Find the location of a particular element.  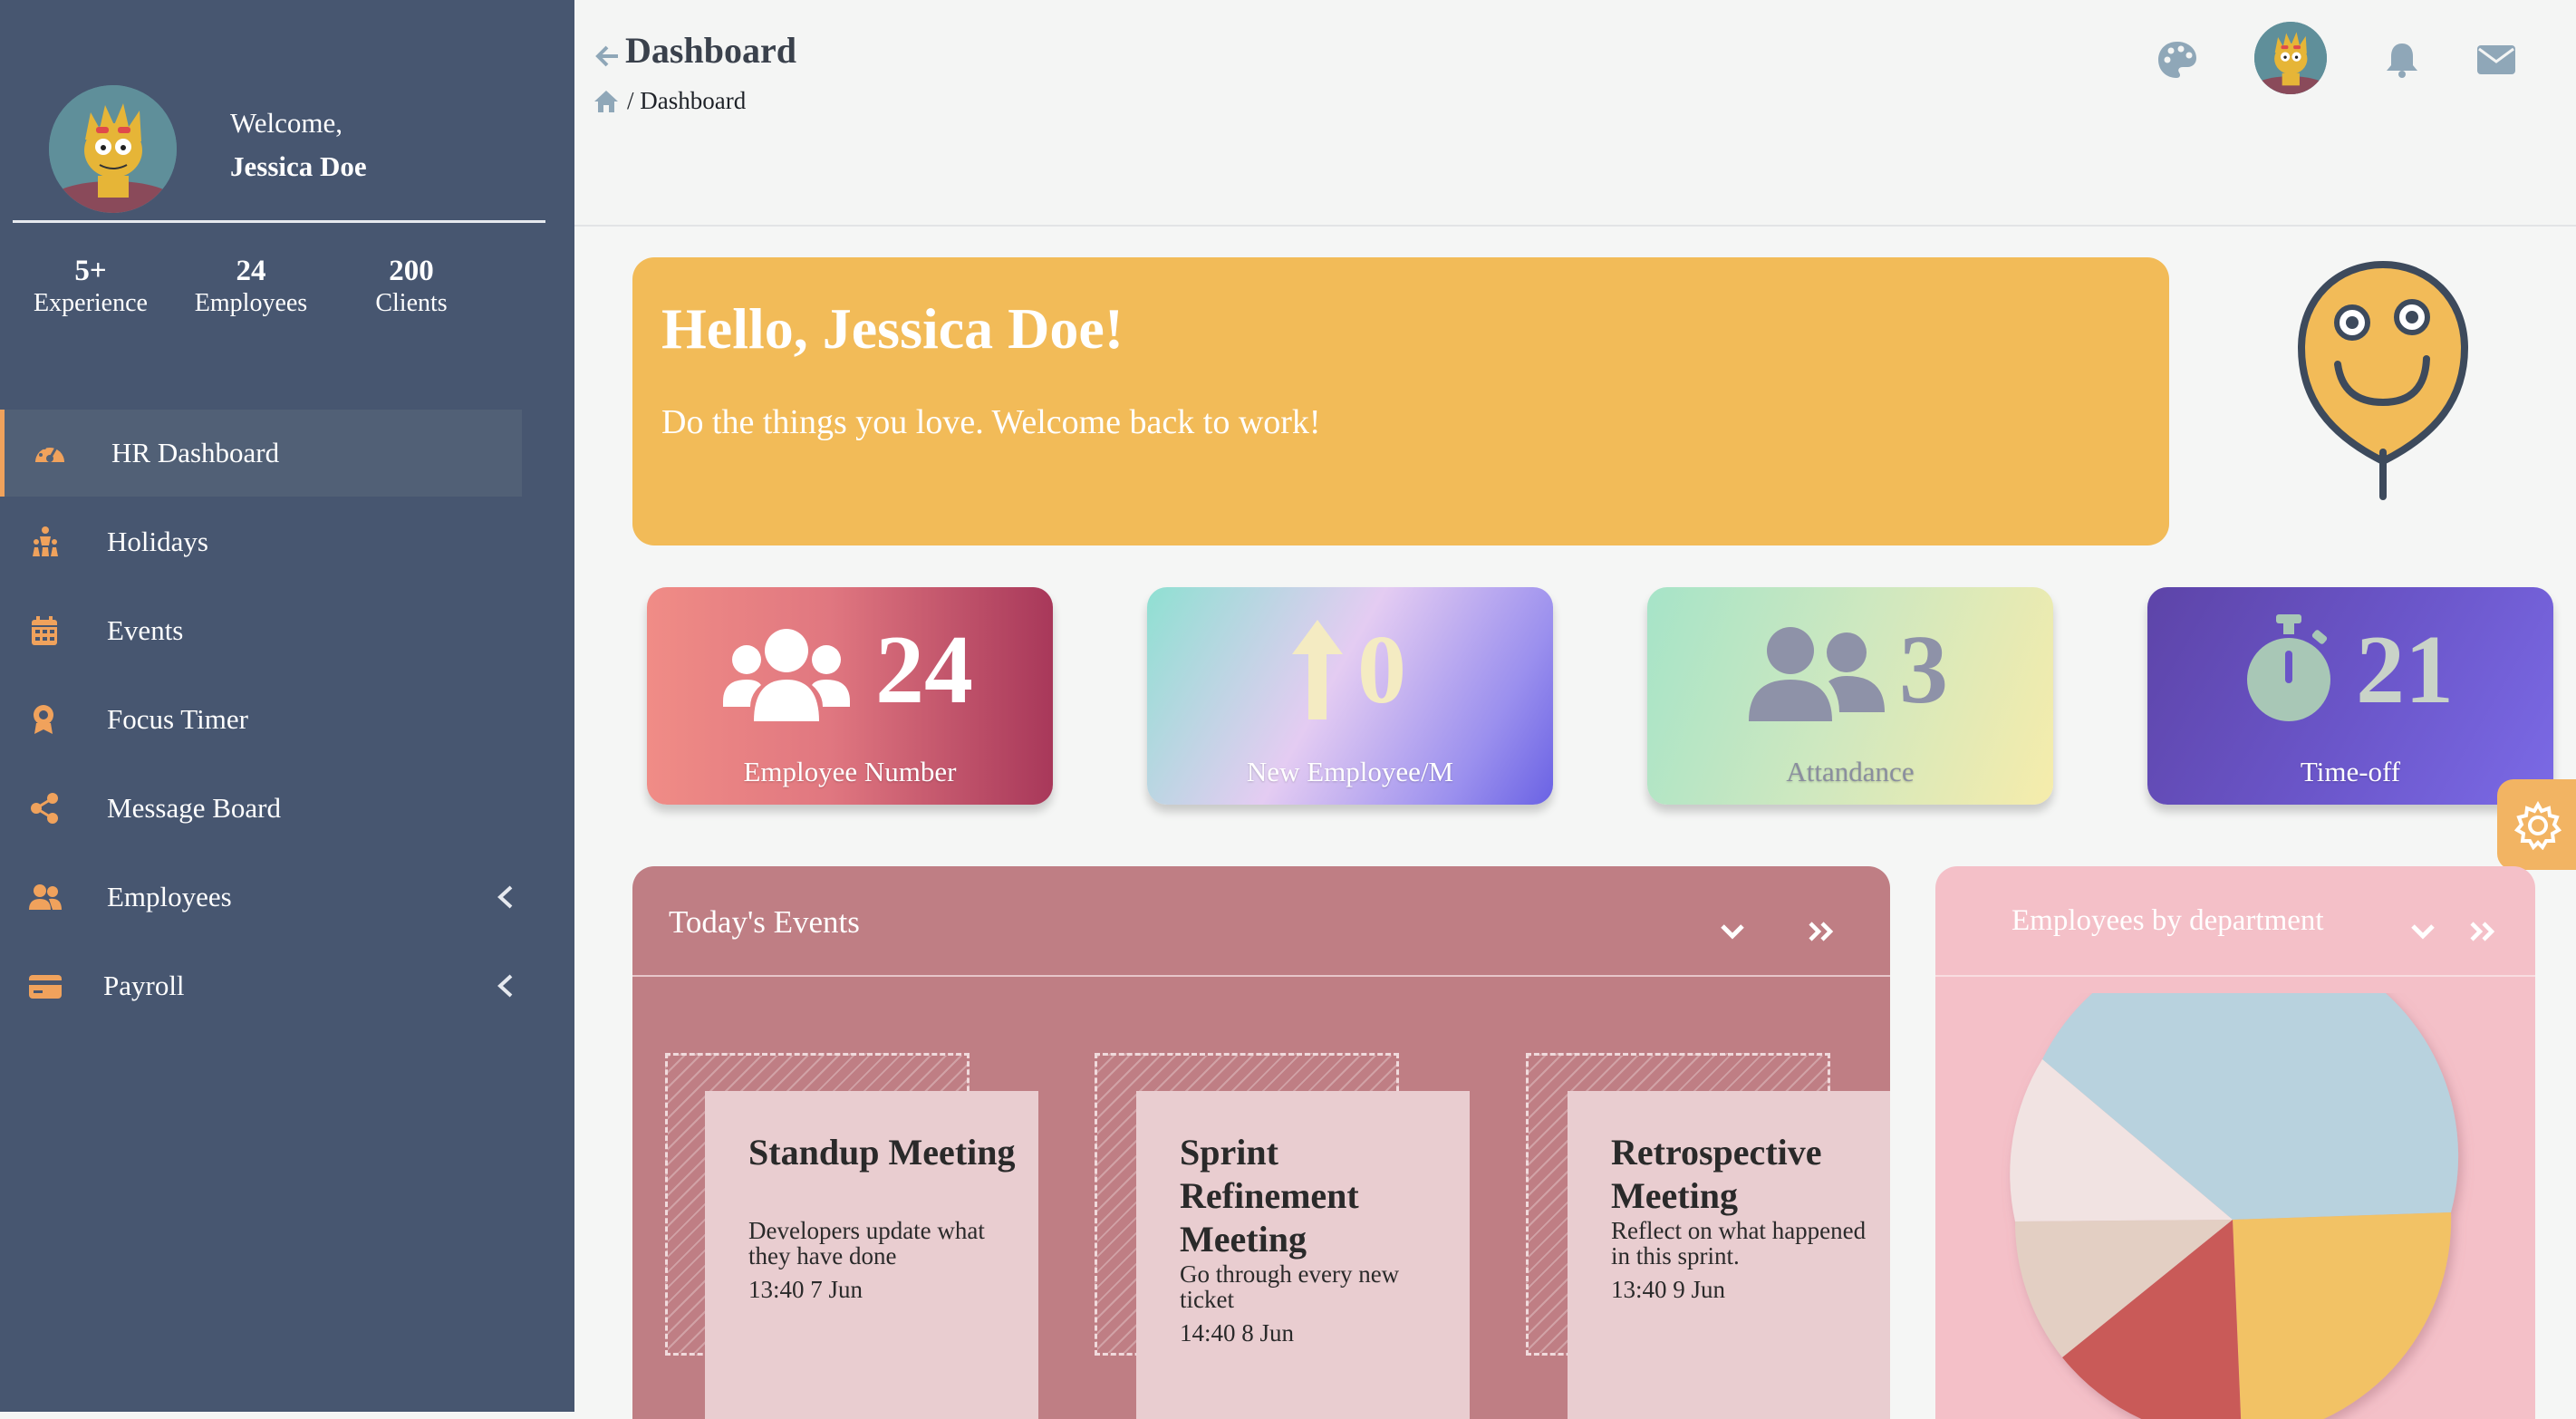

stat-value: 200 is located at coordinates (411, 271).